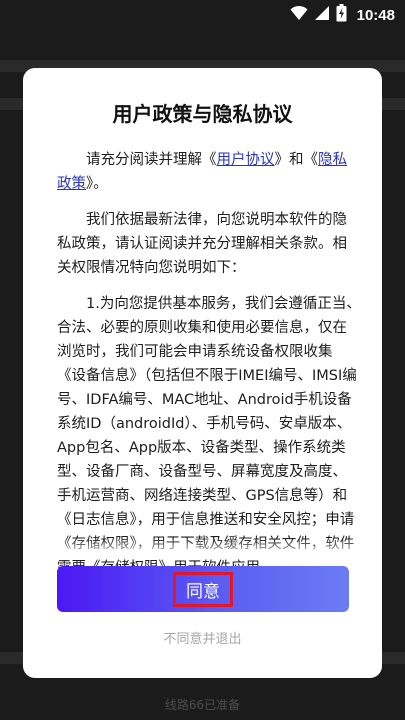 The height and width of the screenshot is (720, 405). What do you see at coordinates (202, 705) in the screenshot?
I see `line-status-text: 线路66已准备` at bounding box center [202, 705].